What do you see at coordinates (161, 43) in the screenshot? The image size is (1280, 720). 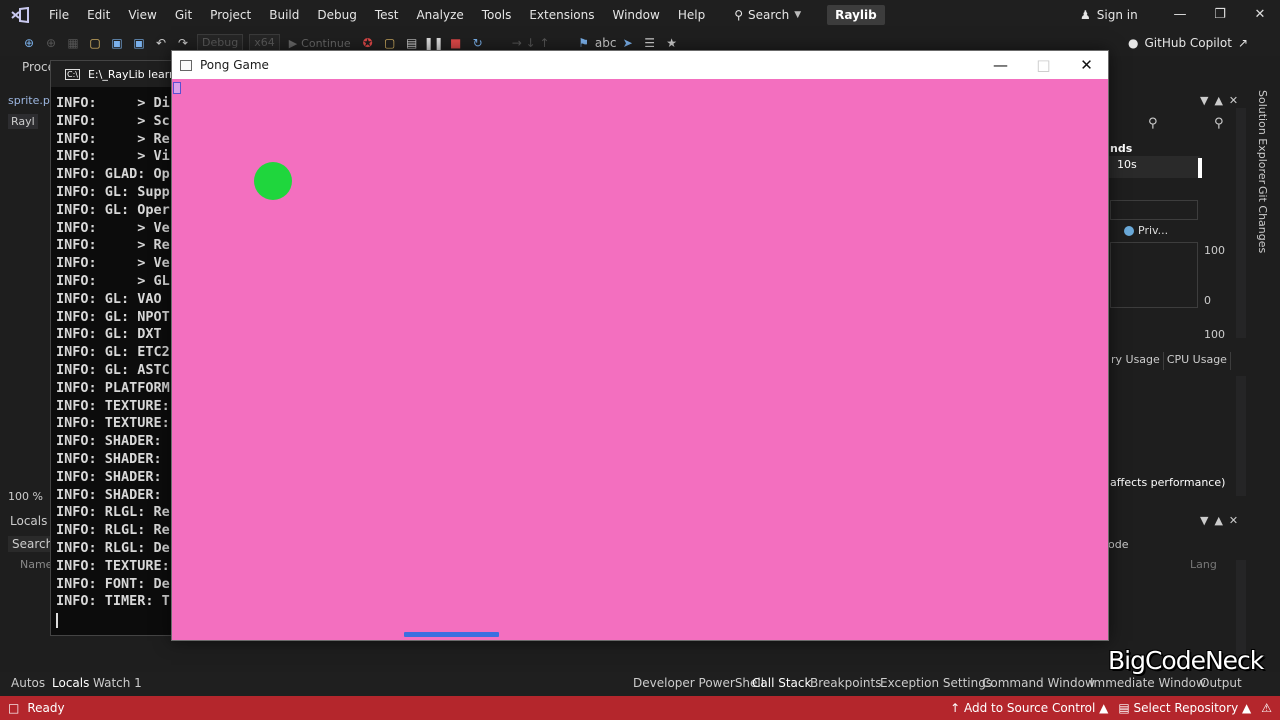 I see `undo-icon: ↶` at bounding box center [161, 43].